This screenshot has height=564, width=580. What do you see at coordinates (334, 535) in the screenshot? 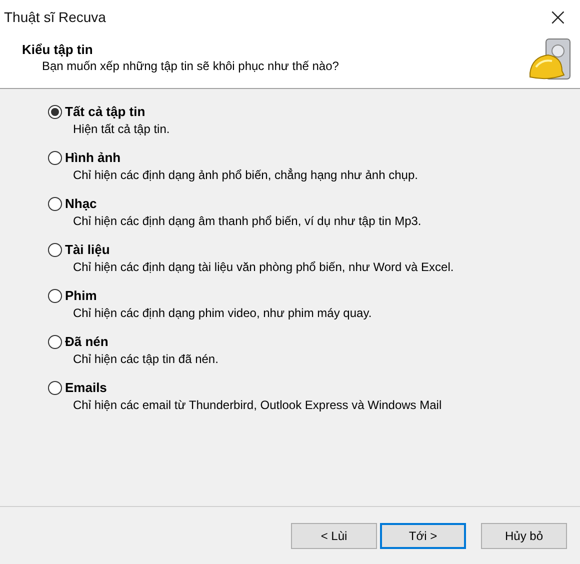
I see `dialog-button: < Lùi` at bounding box center [334, 535].